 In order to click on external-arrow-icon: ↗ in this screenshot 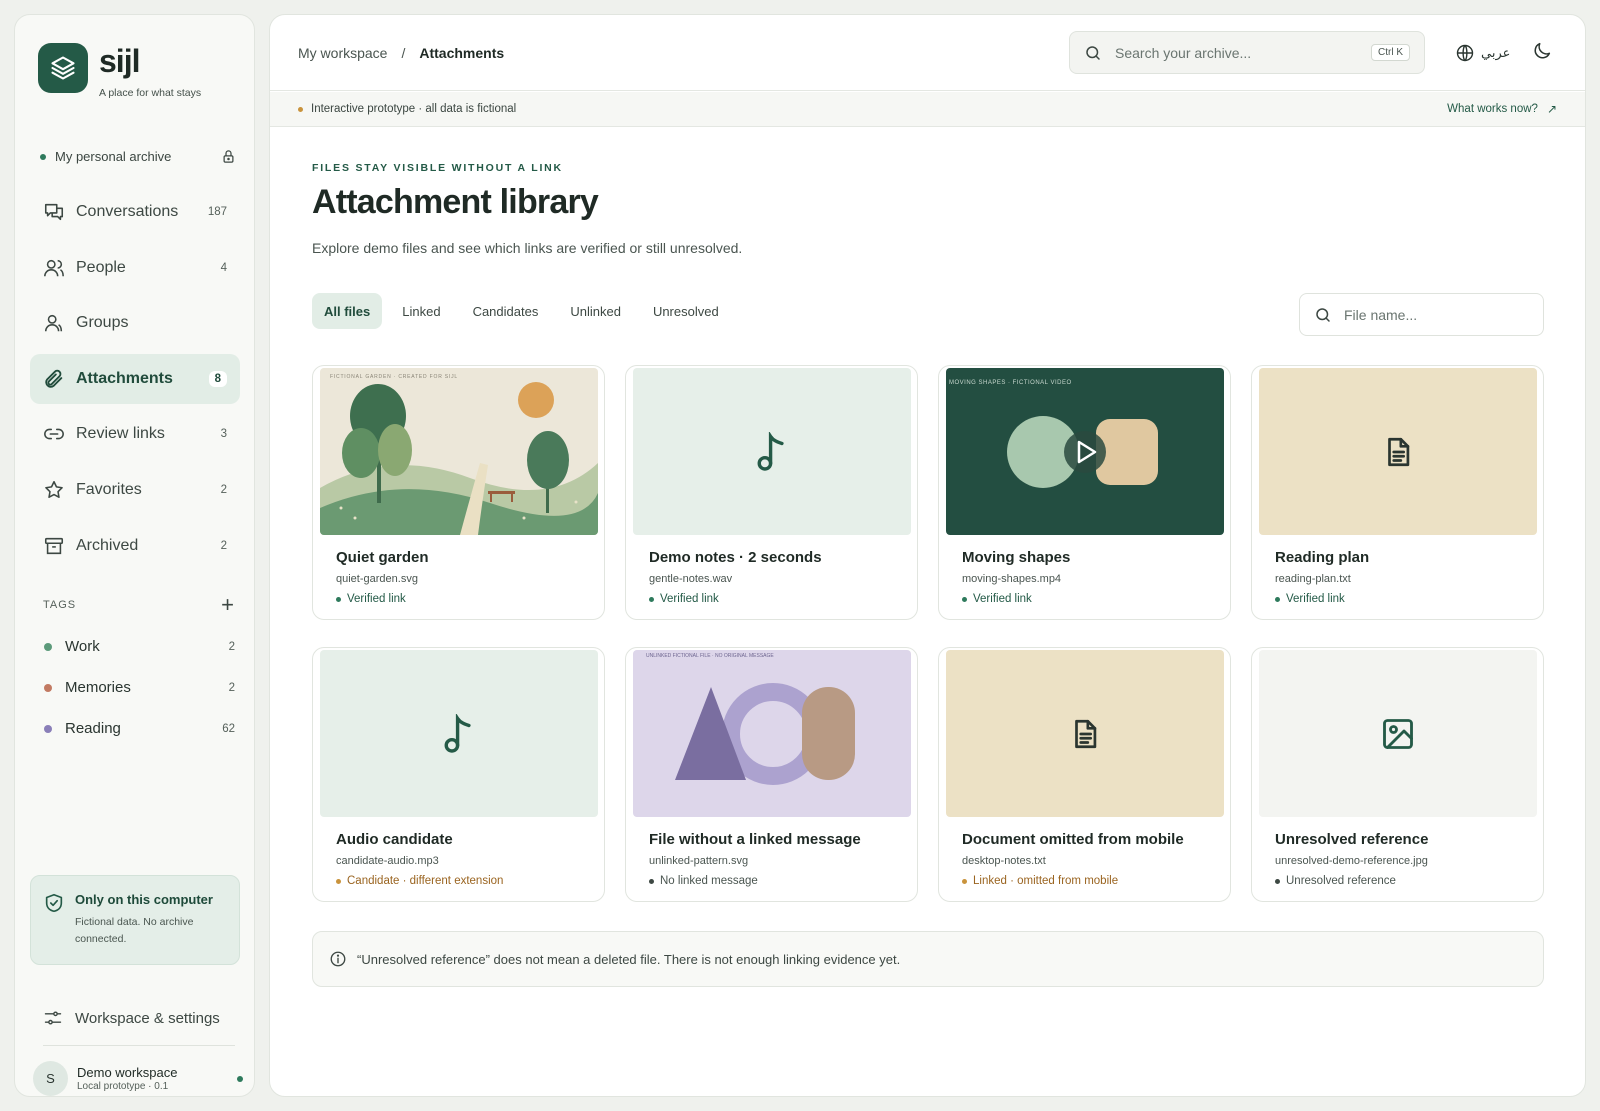, I will do `click(1551, 109)`.